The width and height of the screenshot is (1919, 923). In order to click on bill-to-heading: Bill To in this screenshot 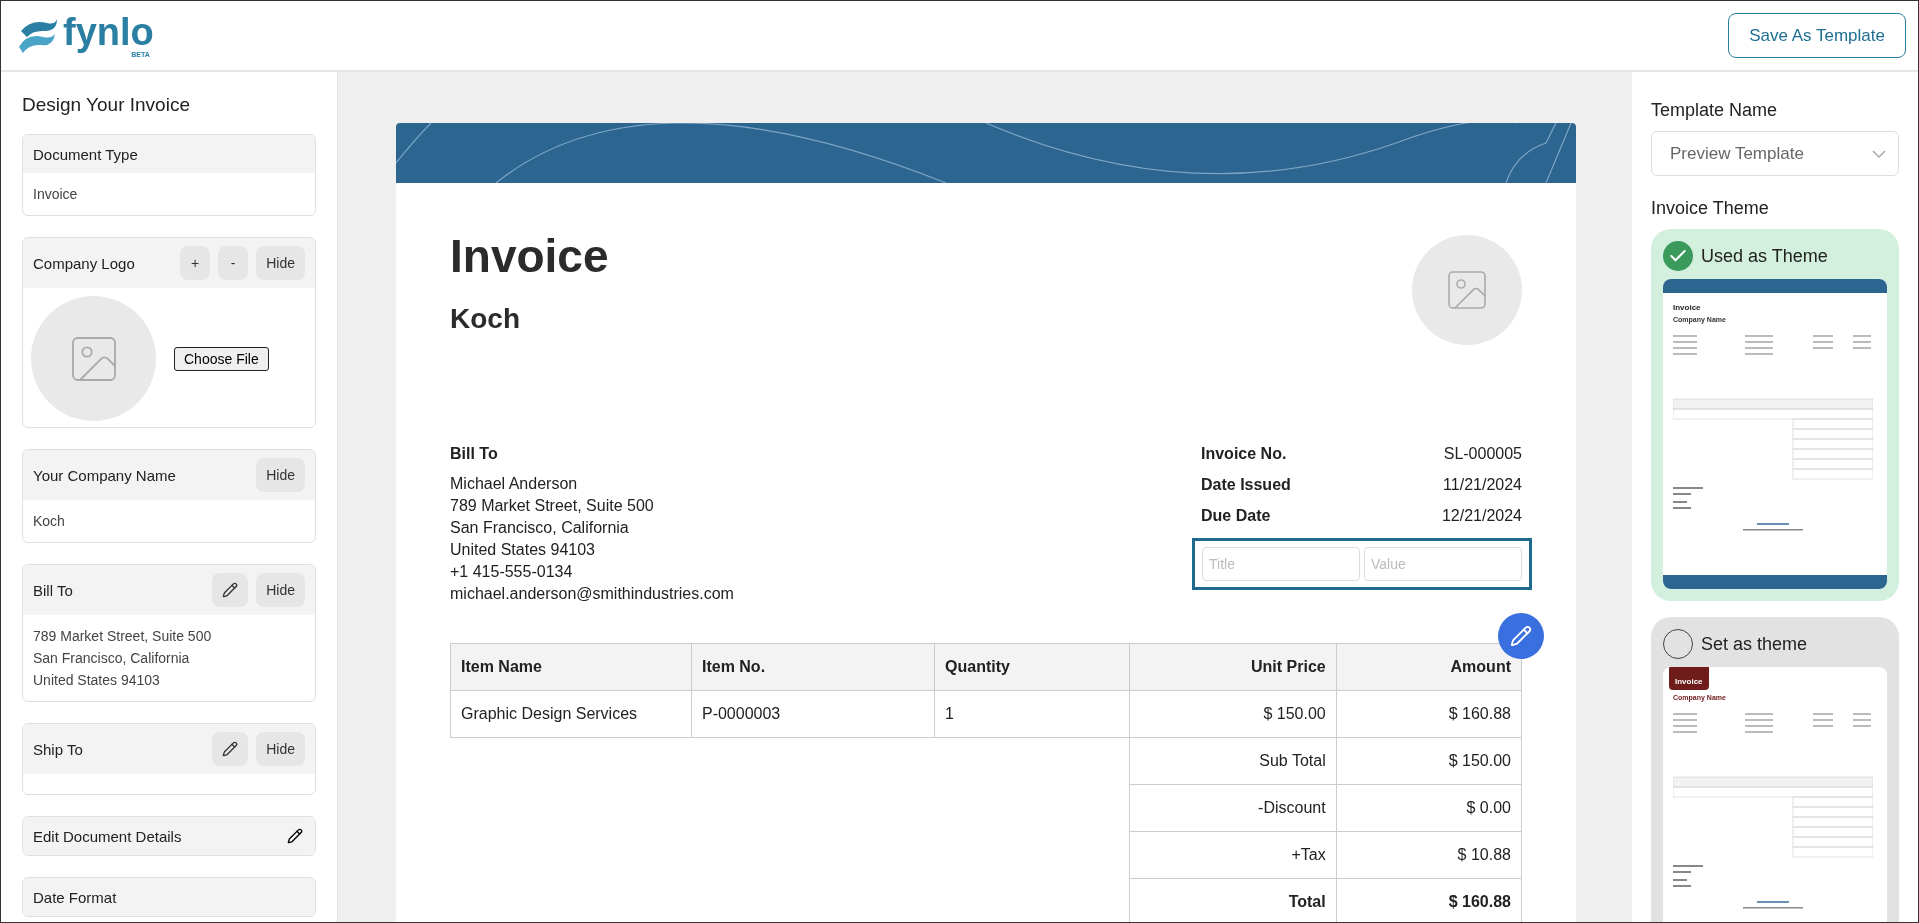, I will do `click(474, 454)`.